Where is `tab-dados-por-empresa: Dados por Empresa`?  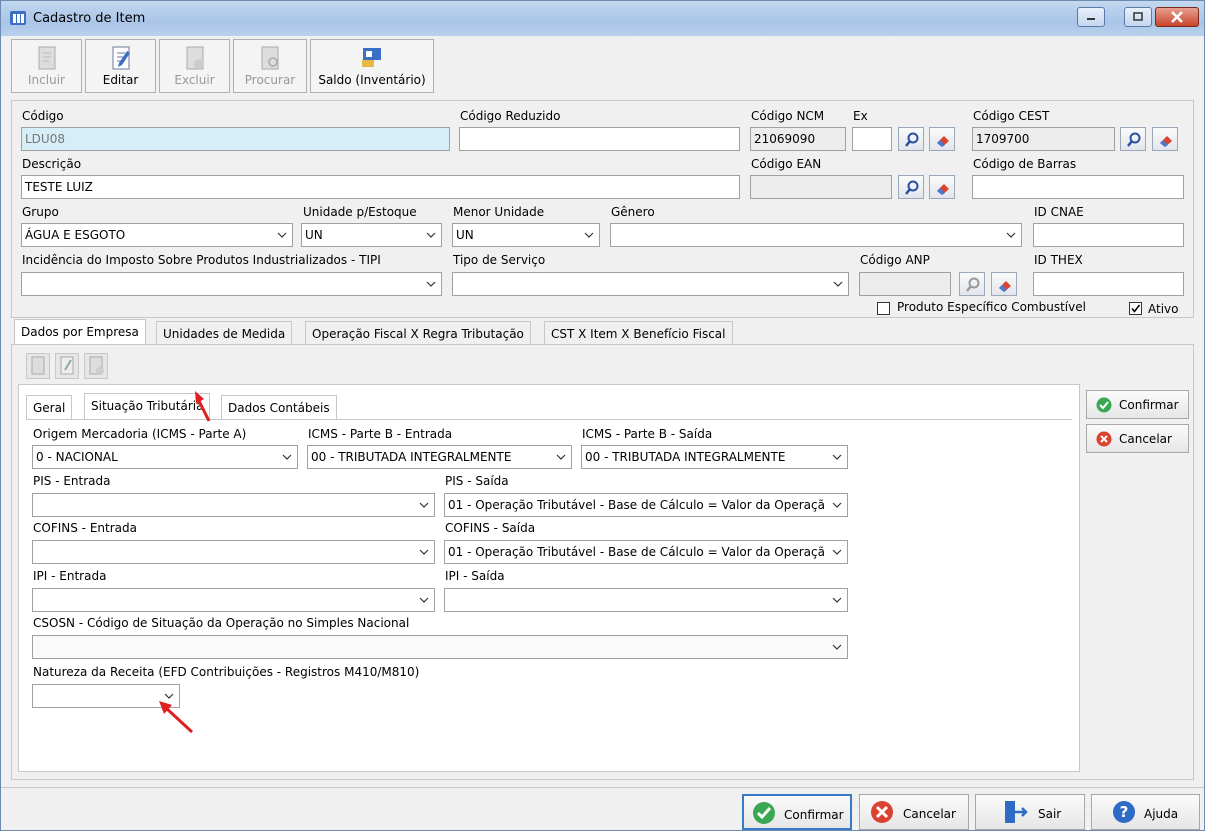 tab-dados-por-empresa: Dados por Empresa is located at coordinates (80, 332).